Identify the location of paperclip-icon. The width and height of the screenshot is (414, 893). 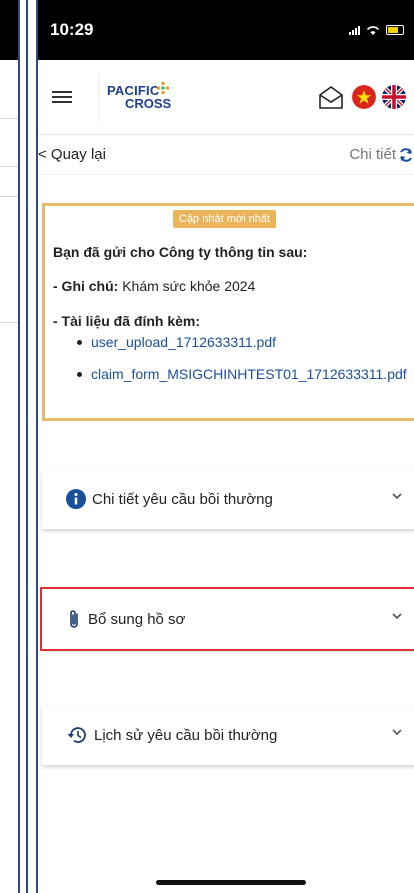
(74, 619).